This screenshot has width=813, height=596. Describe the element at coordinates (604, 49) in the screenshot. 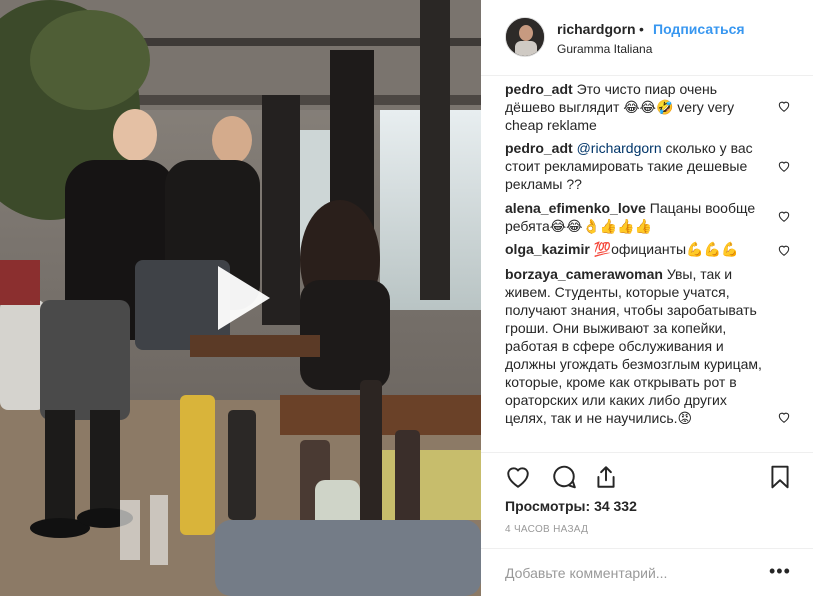

I see `post-location: Guramma Italiana` at that location.